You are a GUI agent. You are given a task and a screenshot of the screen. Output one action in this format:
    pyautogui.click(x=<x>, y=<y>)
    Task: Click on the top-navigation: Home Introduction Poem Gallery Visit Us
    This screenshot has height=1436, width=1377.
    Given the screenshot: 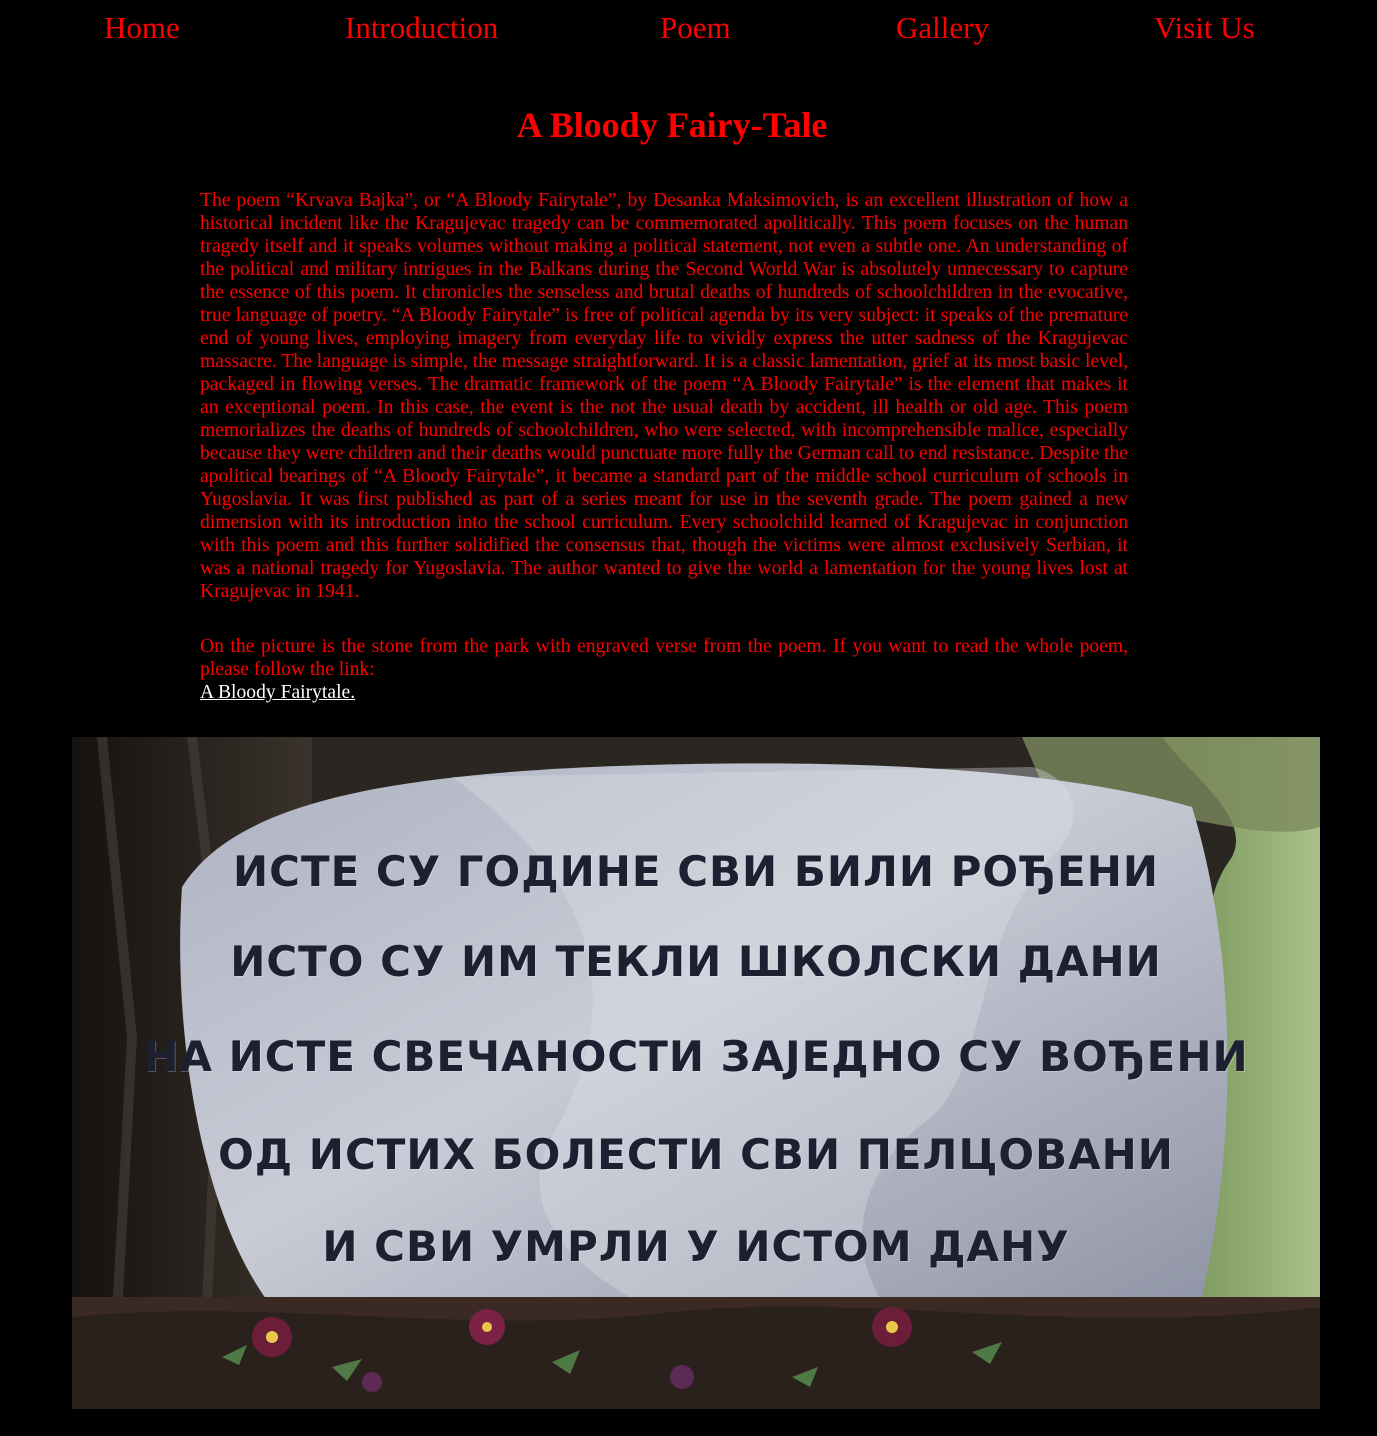 What is the action you would take?
    pyautogui.click(x=688, y=30)
    